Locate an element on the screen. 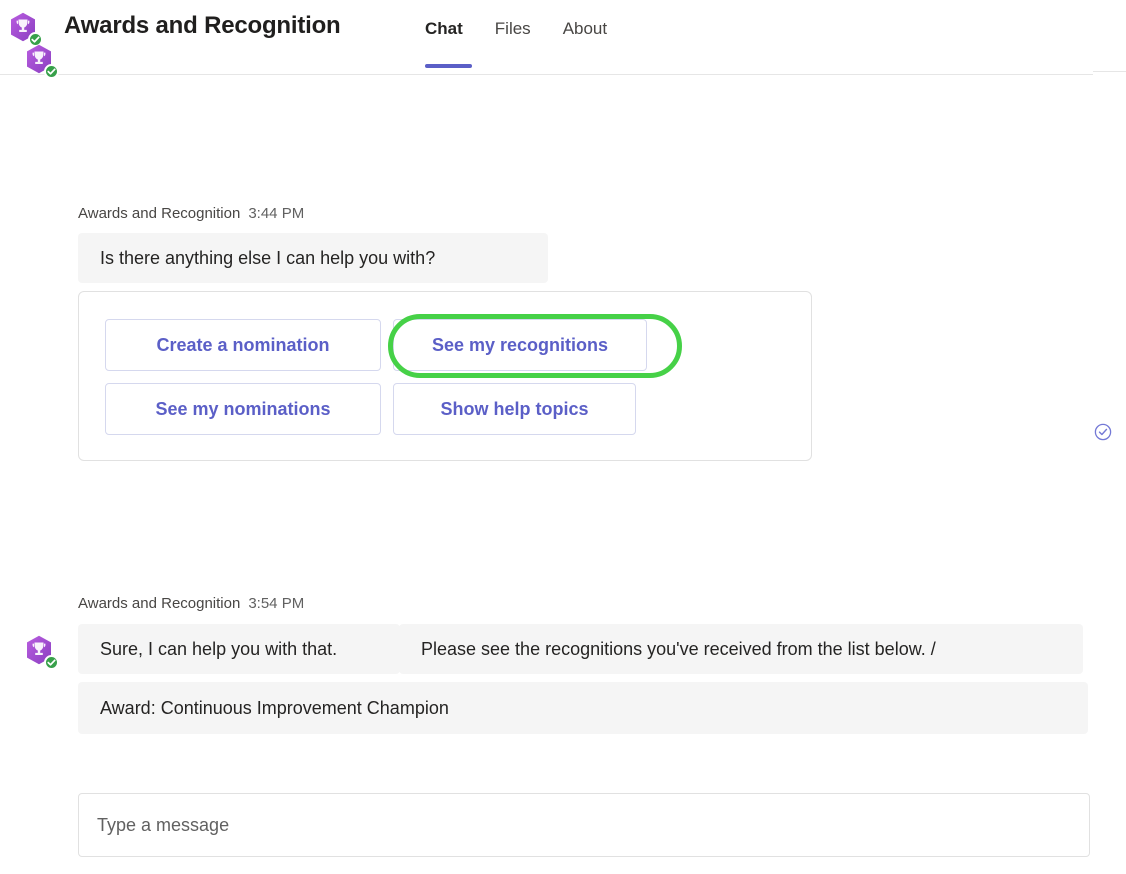  message-timestamp: 3:54 PM is located at coordinates (276, 603).